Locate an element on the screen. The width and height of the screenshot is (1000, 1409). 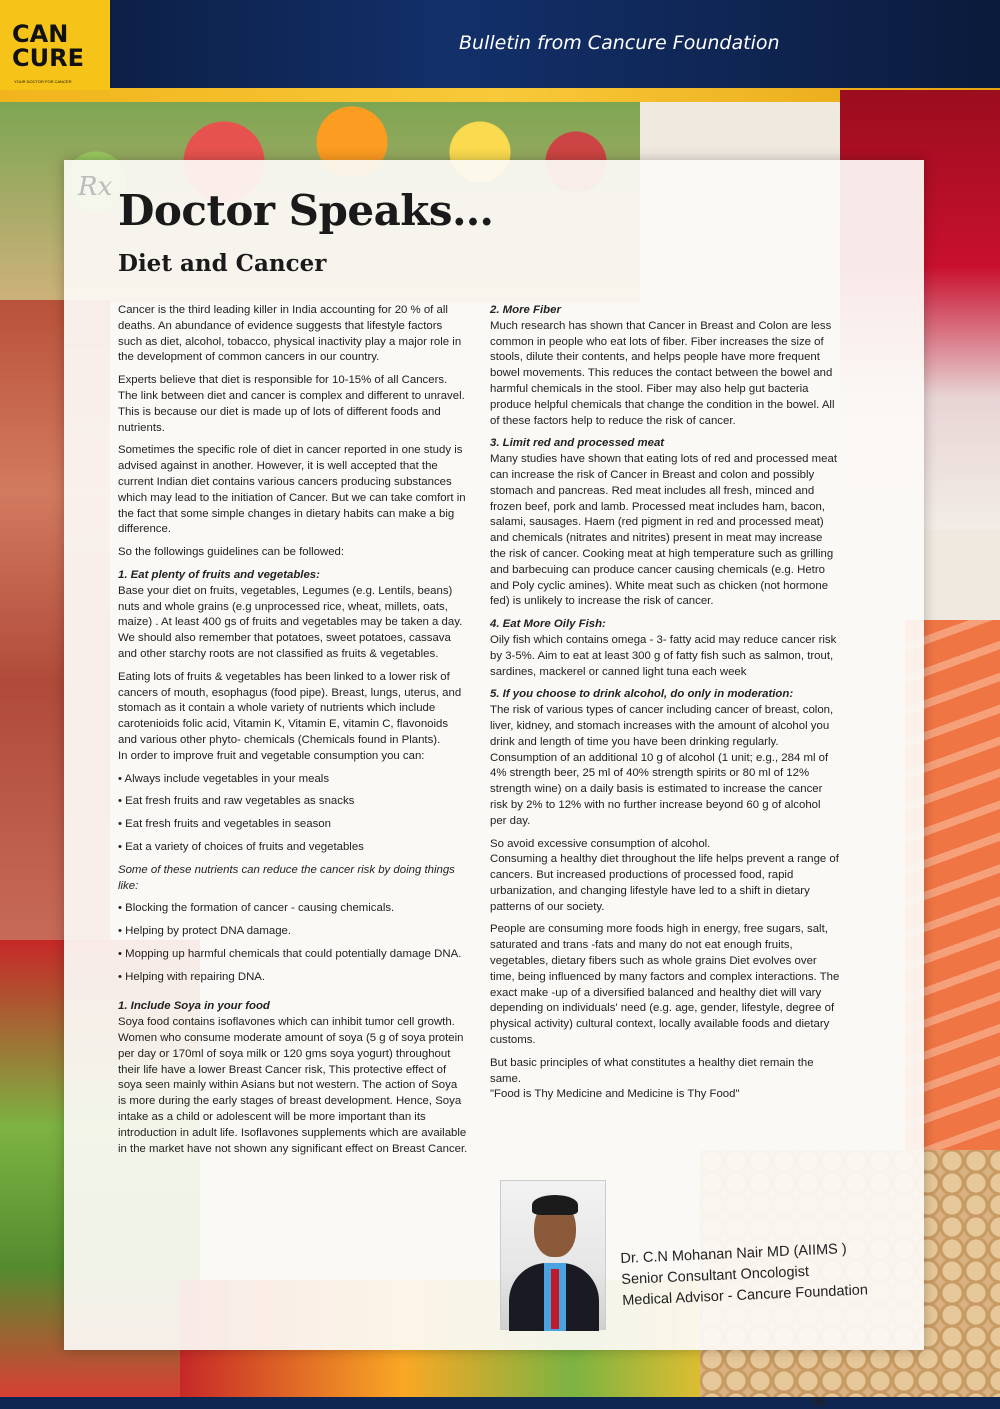
list-item: • Helping with repairing DNA. is located at coordinates (192, 976).